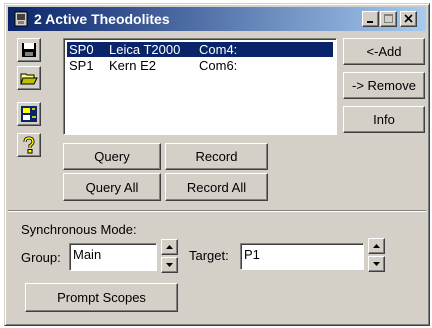  I want to click on theodolite-app-icon, so click(21, 19).